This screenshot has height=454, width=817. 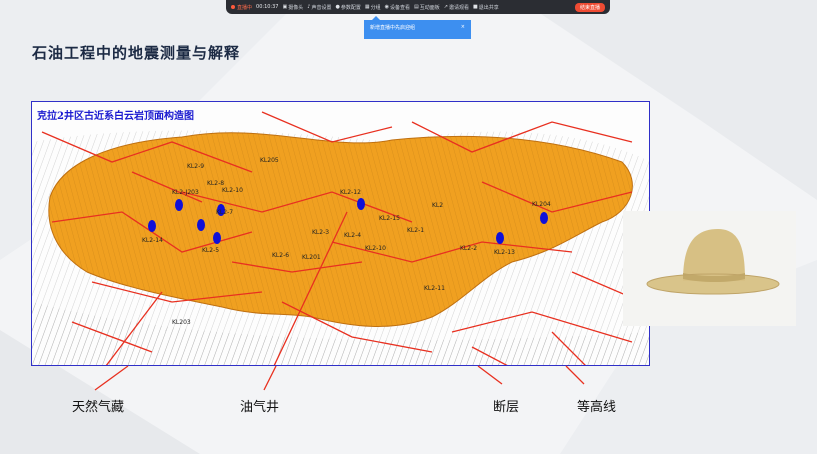 What do you see at coordinates (397, 7) in the screenshot?
I see `device-button: ◉ 设备查看` at bounding box center [397, 7].